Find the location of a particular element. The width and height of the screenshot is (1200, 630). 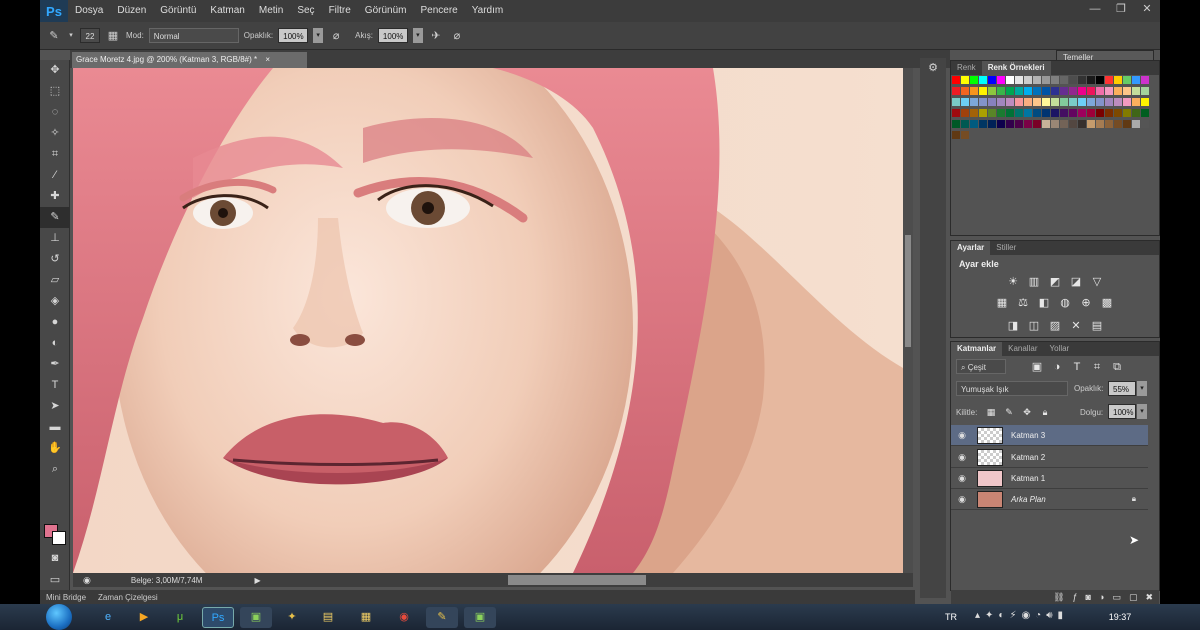

history-brush-tool-icon: ↺ is located at coordinates (55, 259).